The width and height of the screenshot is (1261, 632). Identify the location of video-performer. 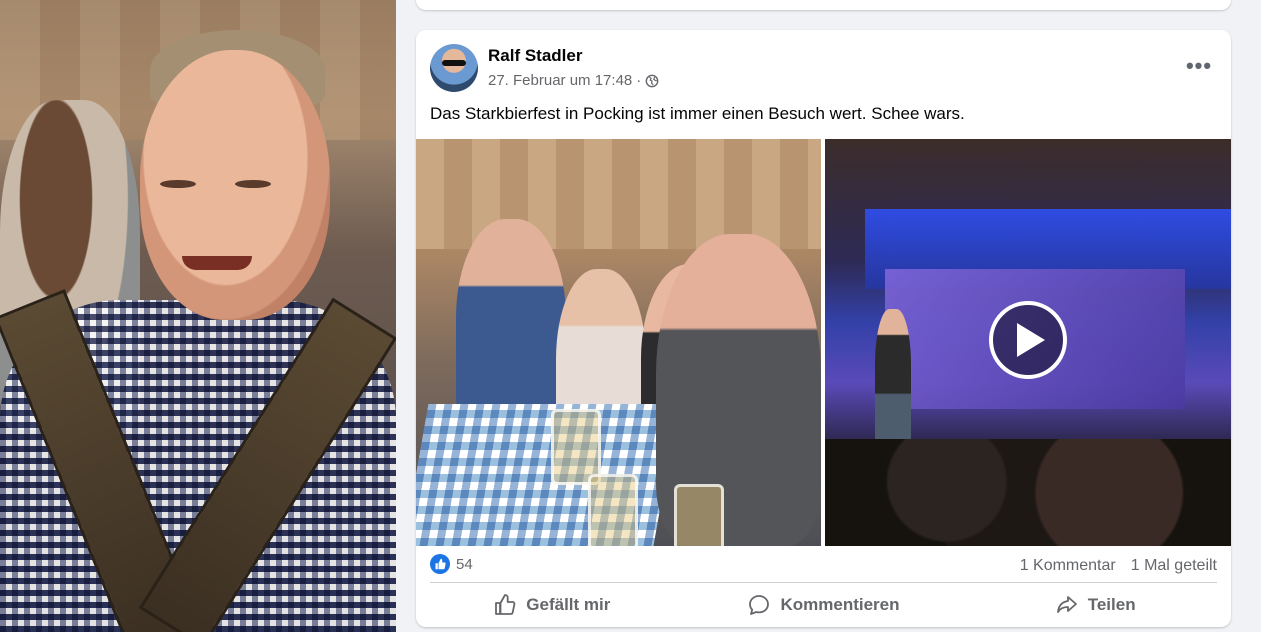
(893, 379).